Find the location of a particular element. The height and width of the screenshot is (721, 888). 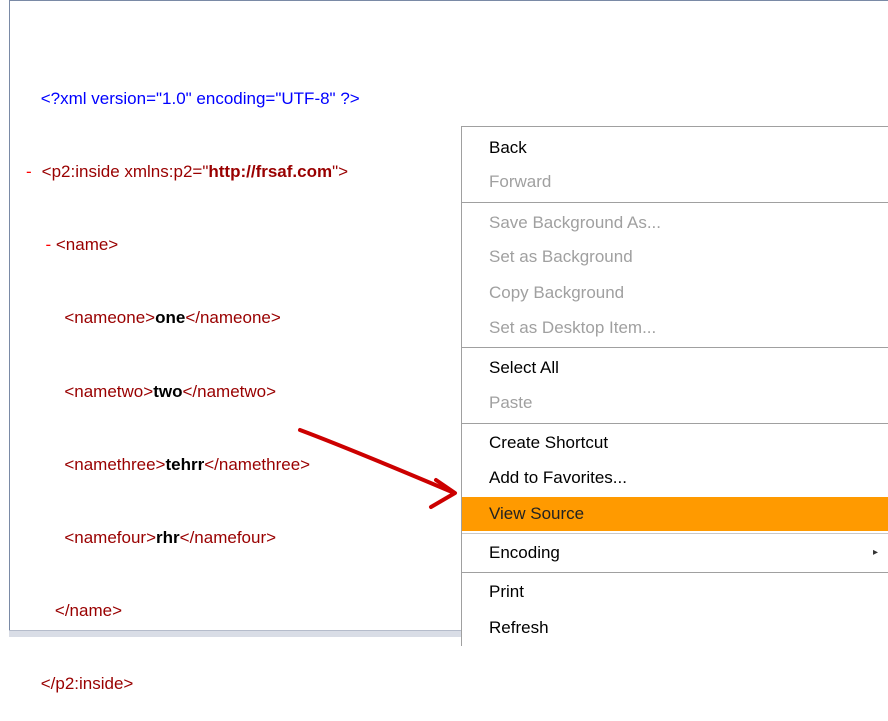

xml-namefour: <namefour>rhr</namefour> is located at coordinates (170, 538).